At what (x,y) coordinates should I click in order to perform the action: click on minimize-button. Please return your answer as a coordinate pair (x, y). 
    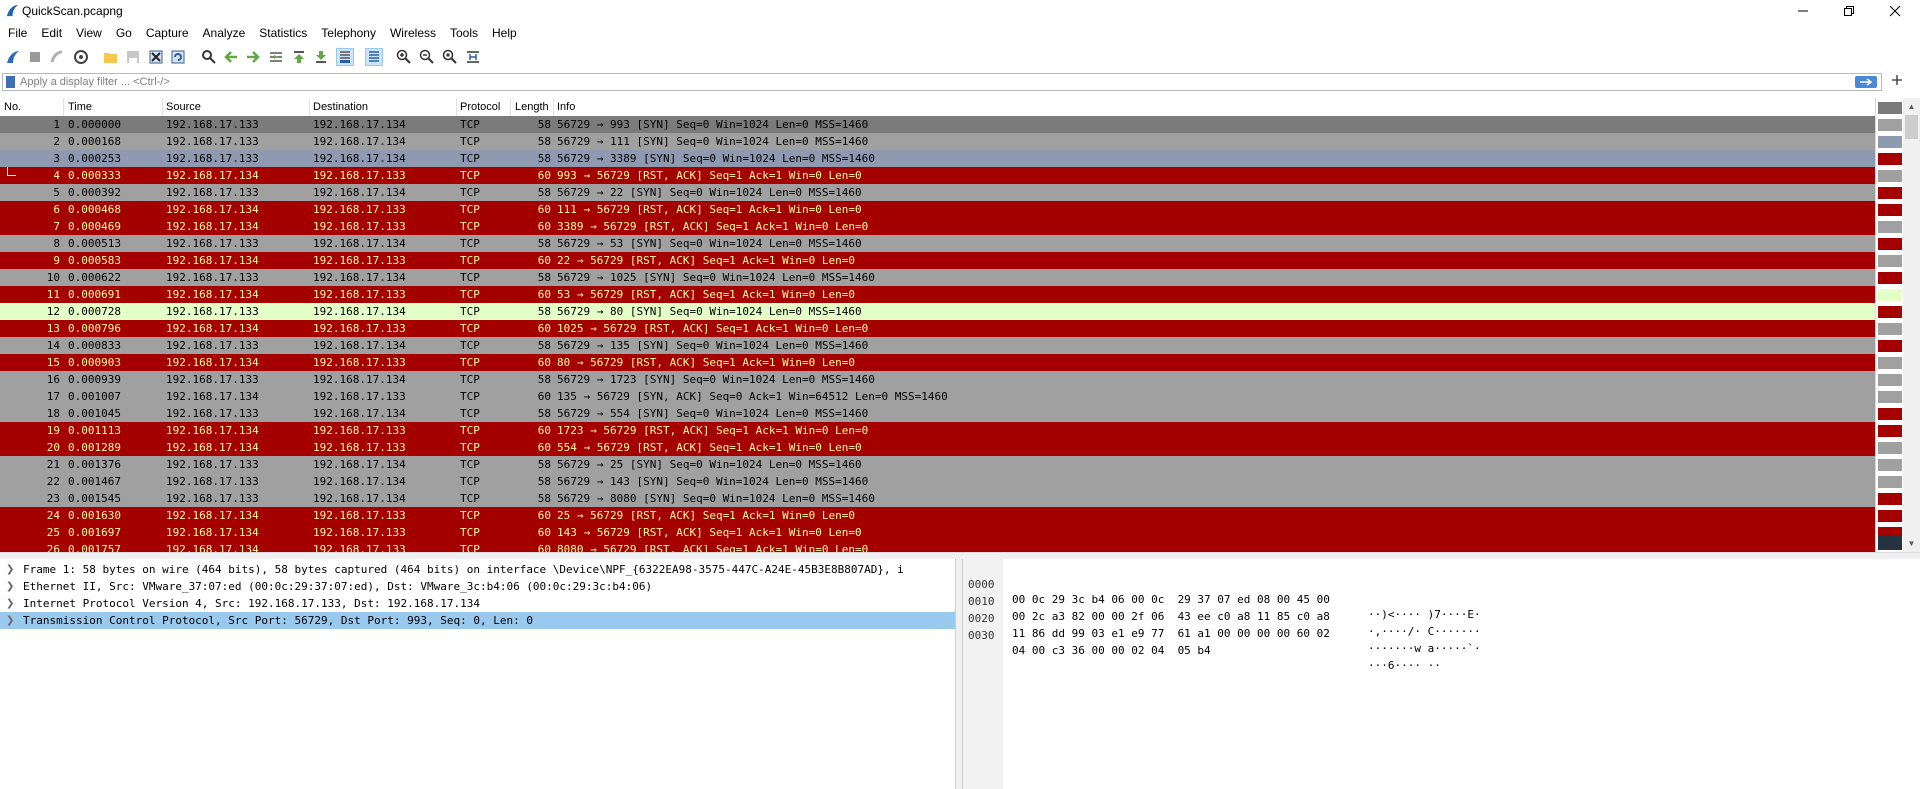
    Looking at the image, I should click on (1803, 11).